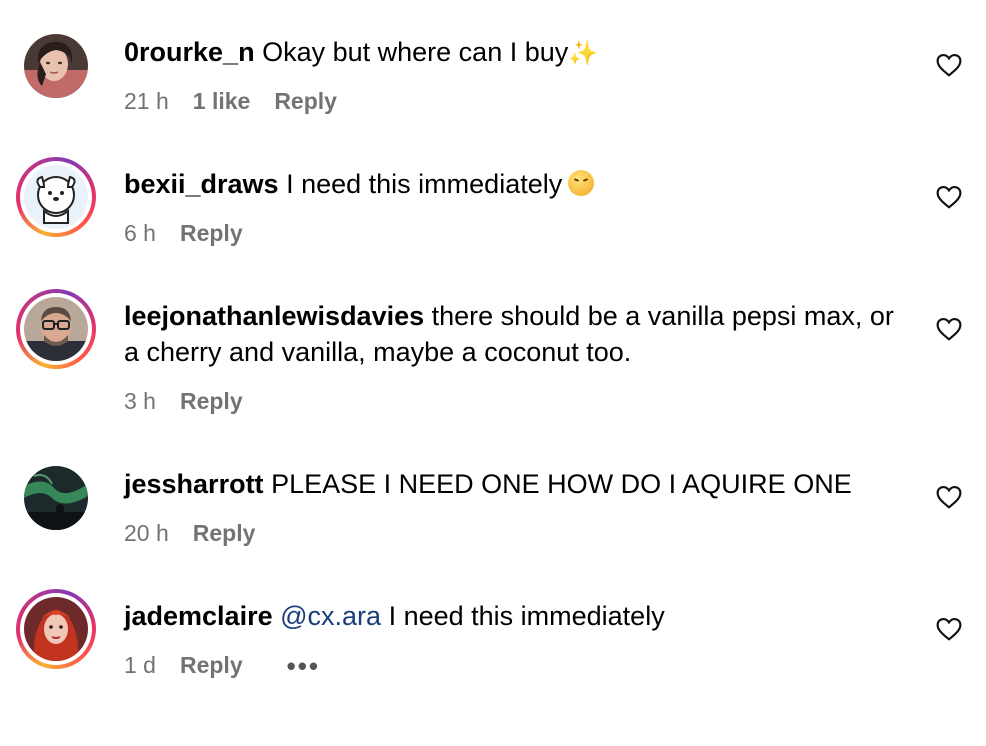 The height and width of the screenshot is (746, 986). I want to click on comment-body: bexii_draws I need this immediately, so click(519, 184).